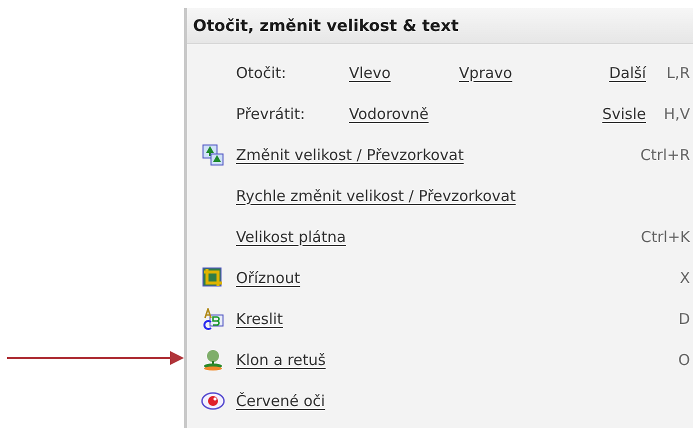 The width and height of the screenshot is (693, 428). I want to click on trees-icon, so click(213, 155).